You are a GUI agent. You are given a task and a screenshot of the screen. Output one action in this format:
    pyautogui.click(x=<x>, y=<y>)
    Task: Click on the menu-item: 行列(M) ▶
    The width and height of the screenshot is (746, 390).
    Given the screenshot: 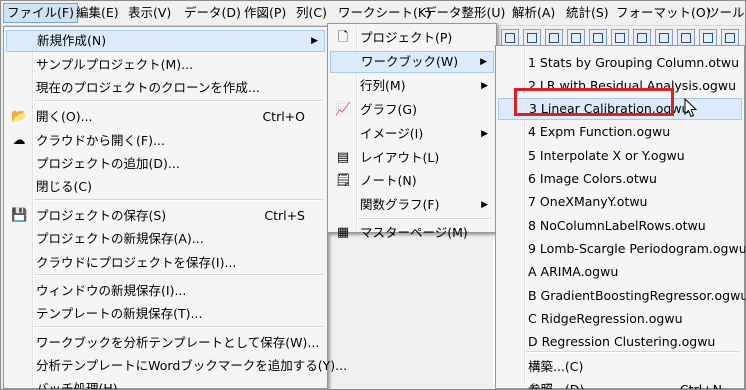 What is the action you would take?
    pyautogui.click(x=412, y=86)
    